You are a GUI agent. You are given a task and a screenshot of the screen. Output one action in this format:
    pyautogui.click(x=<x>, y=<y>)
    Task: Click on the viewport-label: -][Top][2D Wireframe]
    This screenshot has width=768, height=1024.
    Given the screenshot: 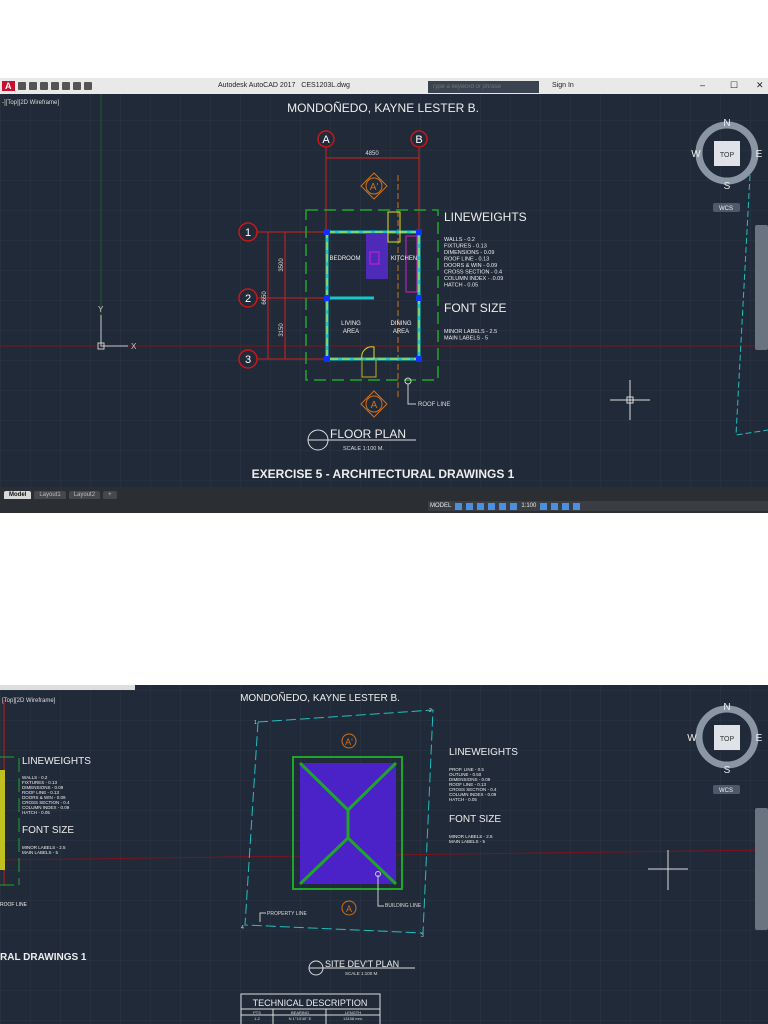 What is the action you would take?
    pyautogui.click(x=30, y=103)
    